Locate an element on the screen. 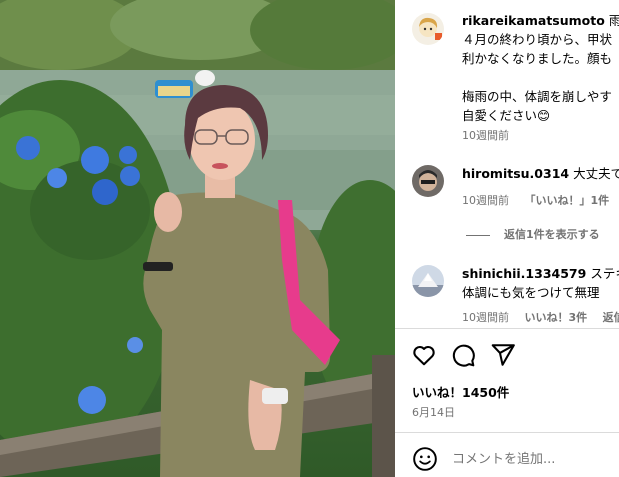 This screenshot has height=477, width=619. like-button is located at coordinates (424, 355).